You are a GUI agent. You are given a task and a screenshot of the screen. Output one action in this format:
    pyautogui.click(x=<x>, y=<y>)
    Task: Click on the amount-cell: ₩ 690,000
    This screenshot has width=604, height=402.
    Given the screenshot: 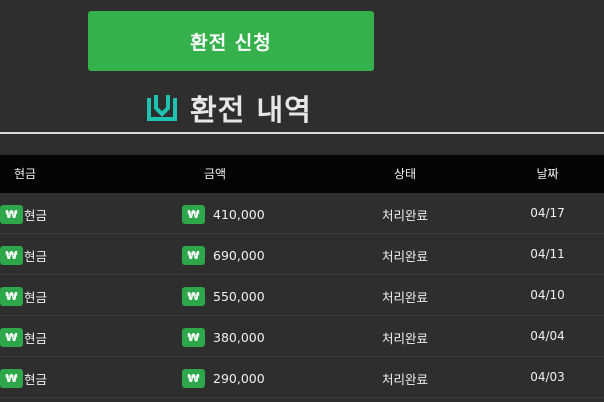 What is the action you would take?
    pyautogui.click(x=223, y=255)
    